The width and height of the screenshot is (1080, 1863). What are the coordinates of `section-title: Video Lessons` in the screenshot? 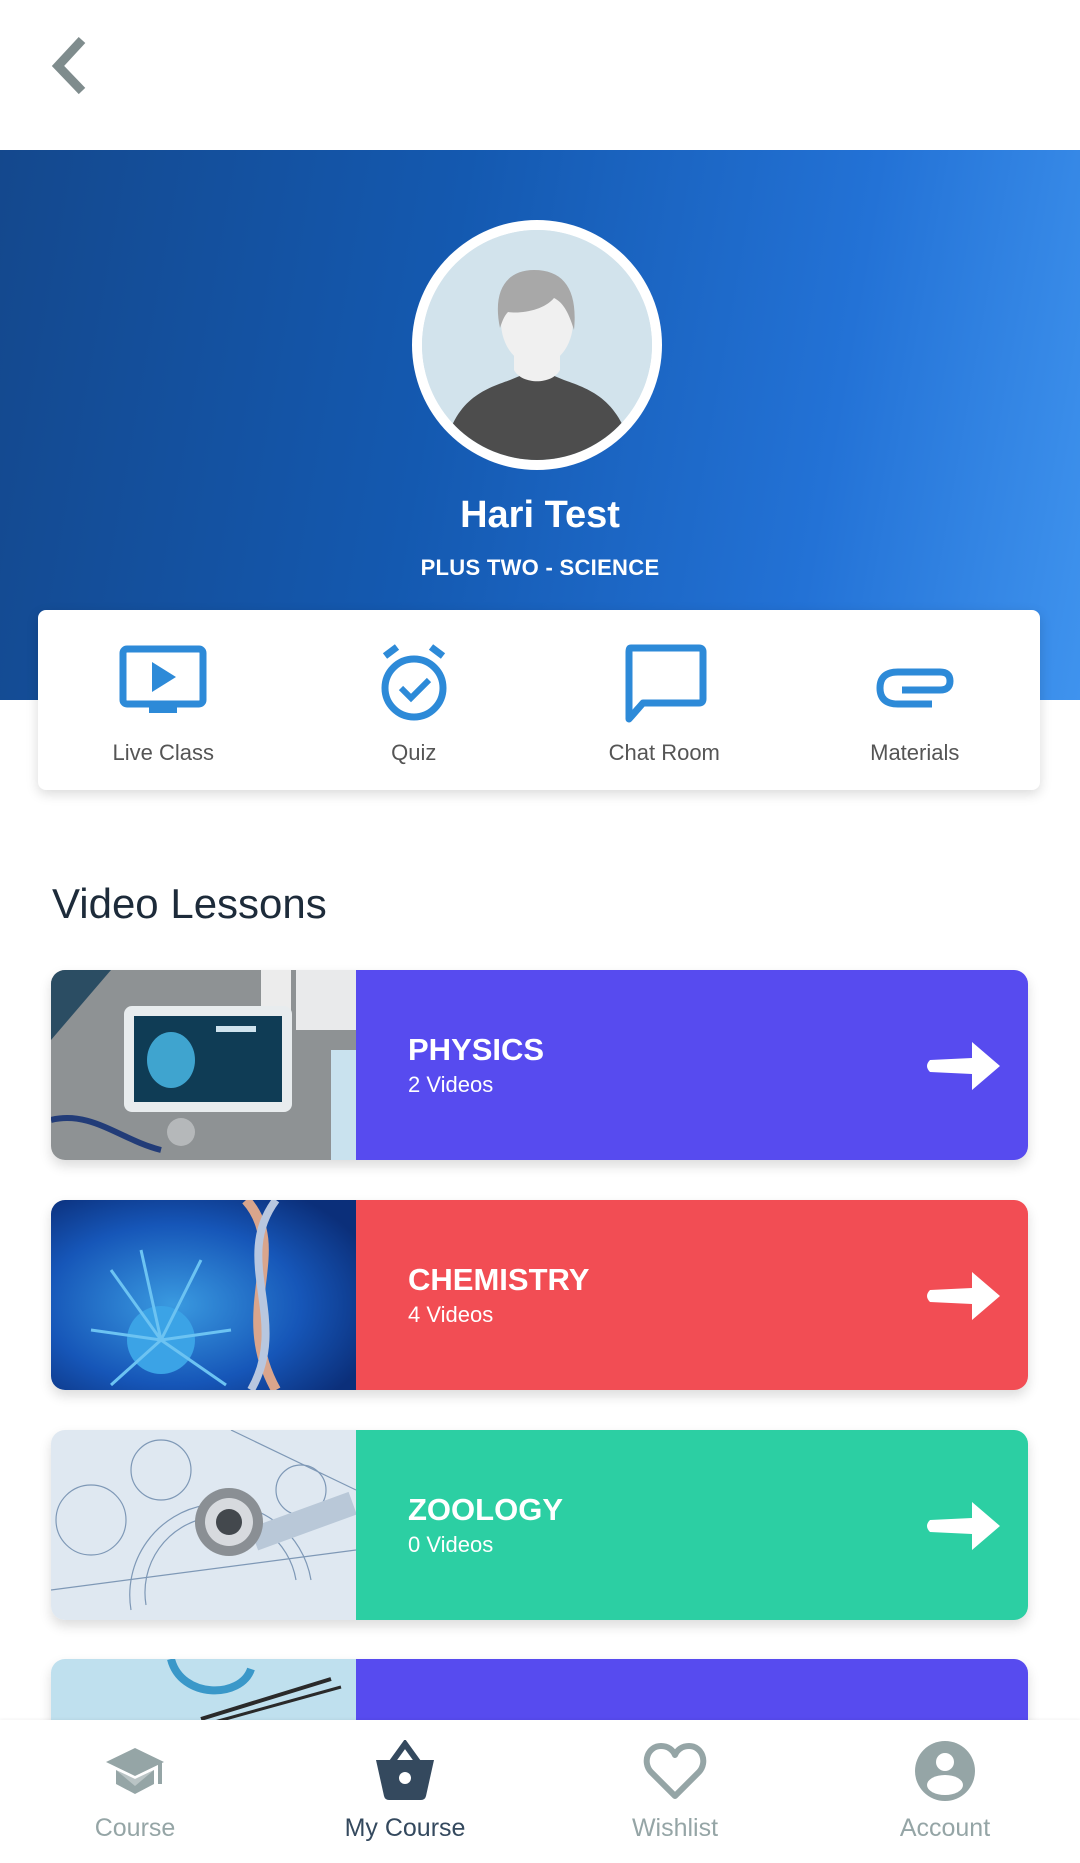 It's located at (189, 903).